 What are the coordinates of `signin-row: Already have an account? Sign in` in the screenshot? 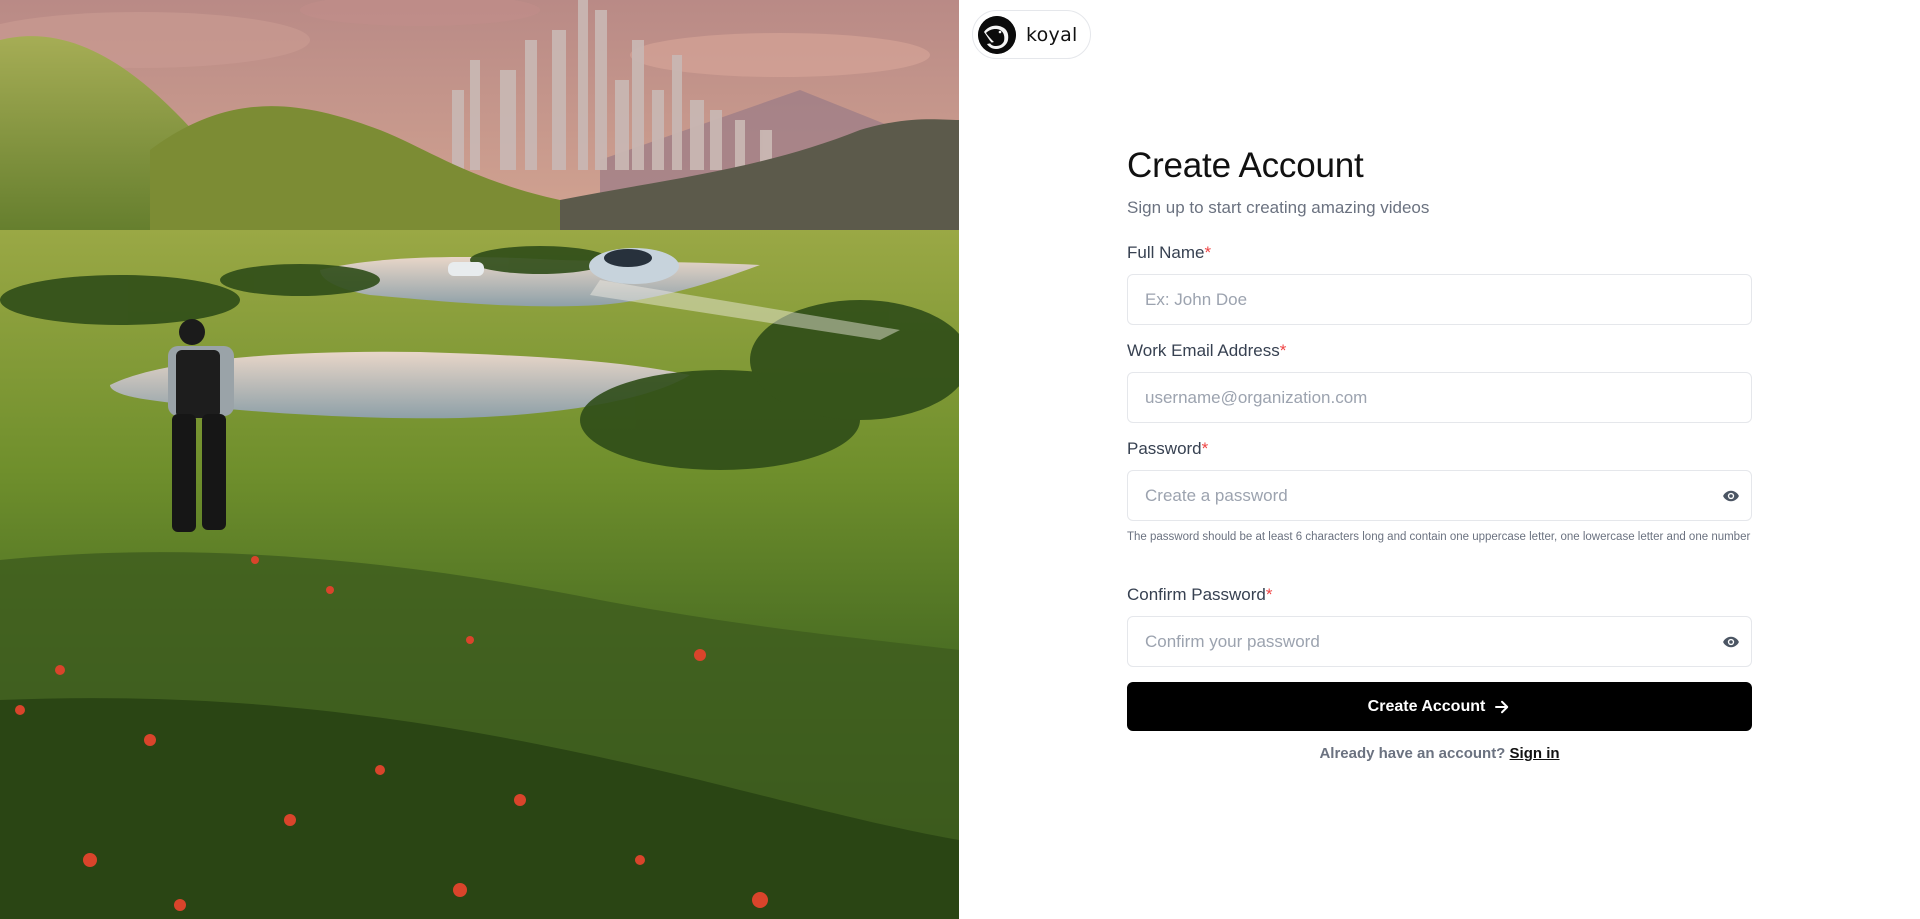 It's located at (1439, 753).